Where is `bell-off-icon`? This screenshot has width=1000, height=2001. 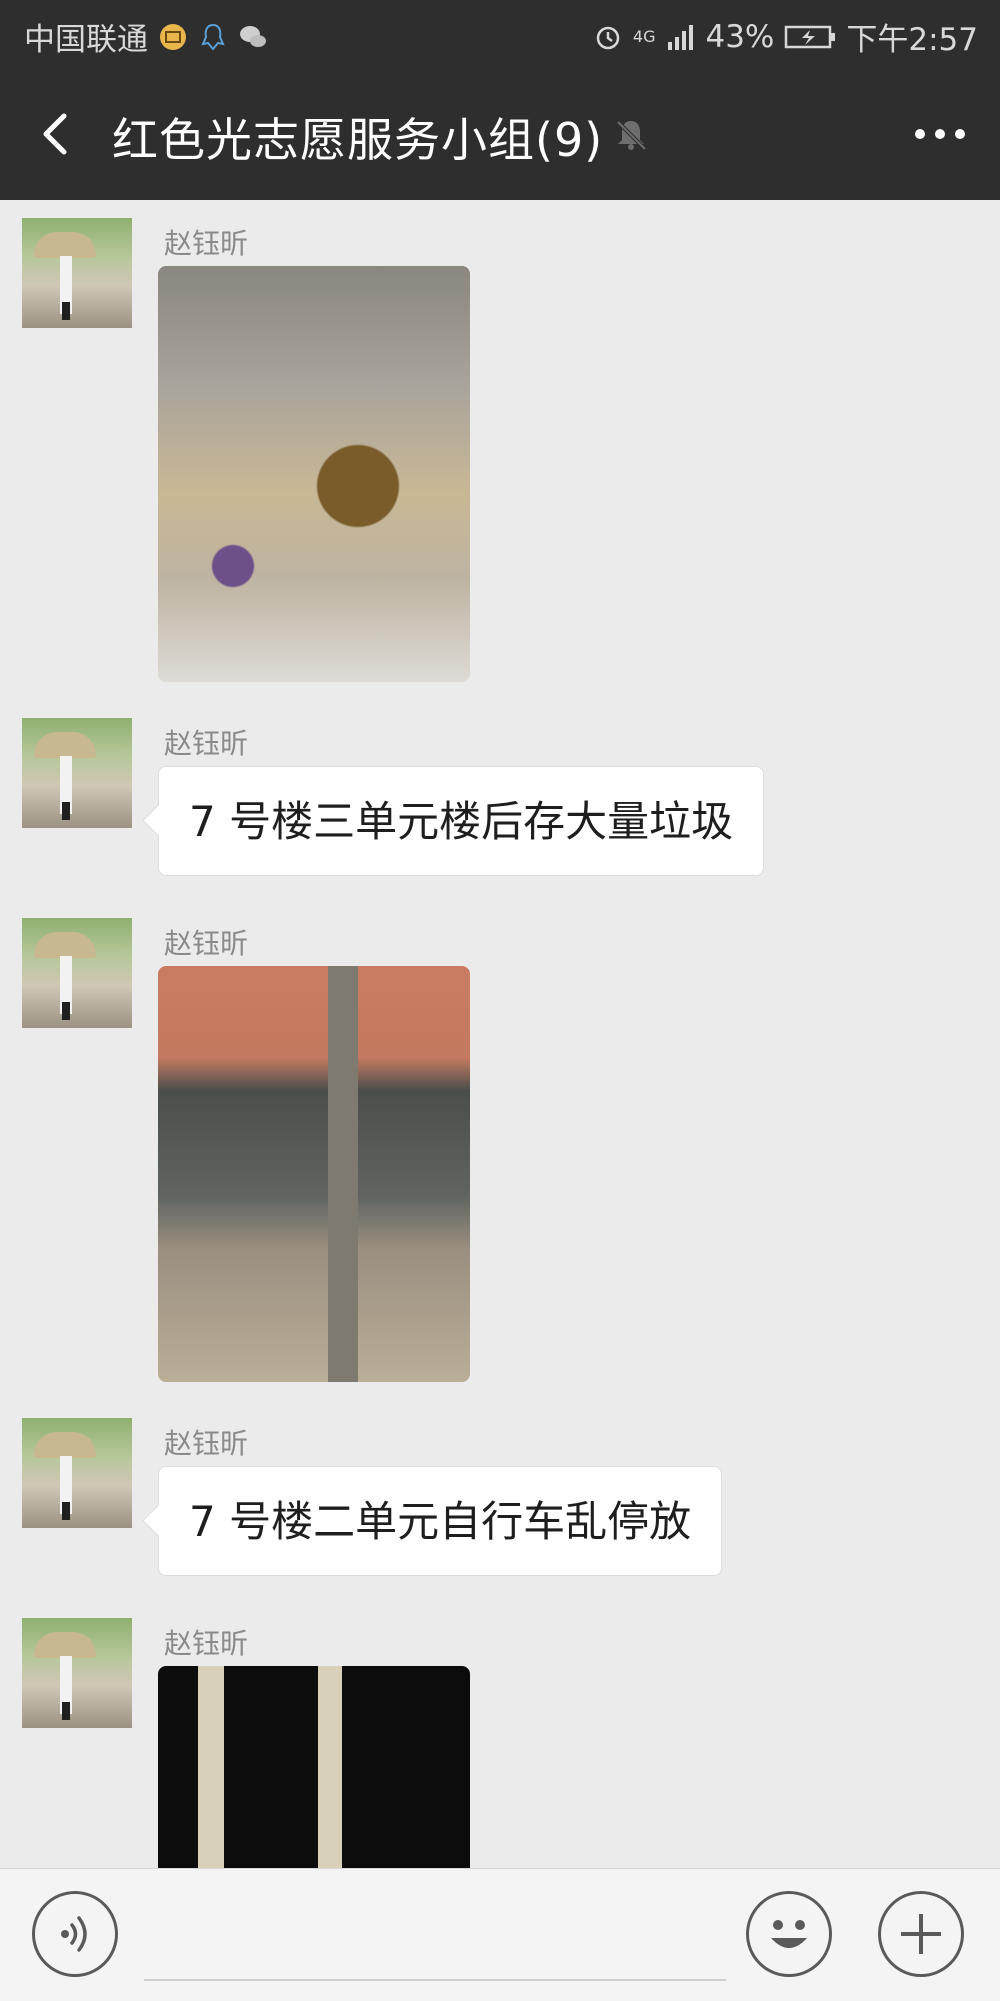 bell-off-icon is located at coordinates (631, 135).